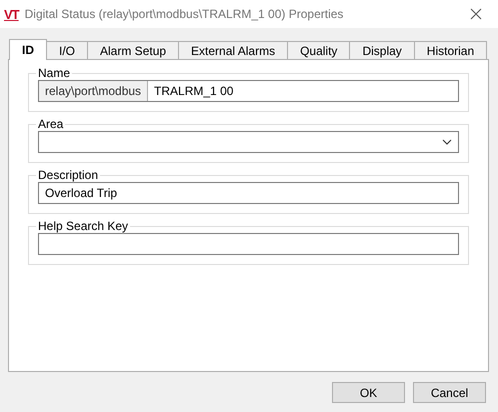 The height and width of the screenshot is (412, 498). What do you see at coordinates (133, 50) in the screenshot?
I see `tab: Alarm Setup` at bounding box center [133, 50].